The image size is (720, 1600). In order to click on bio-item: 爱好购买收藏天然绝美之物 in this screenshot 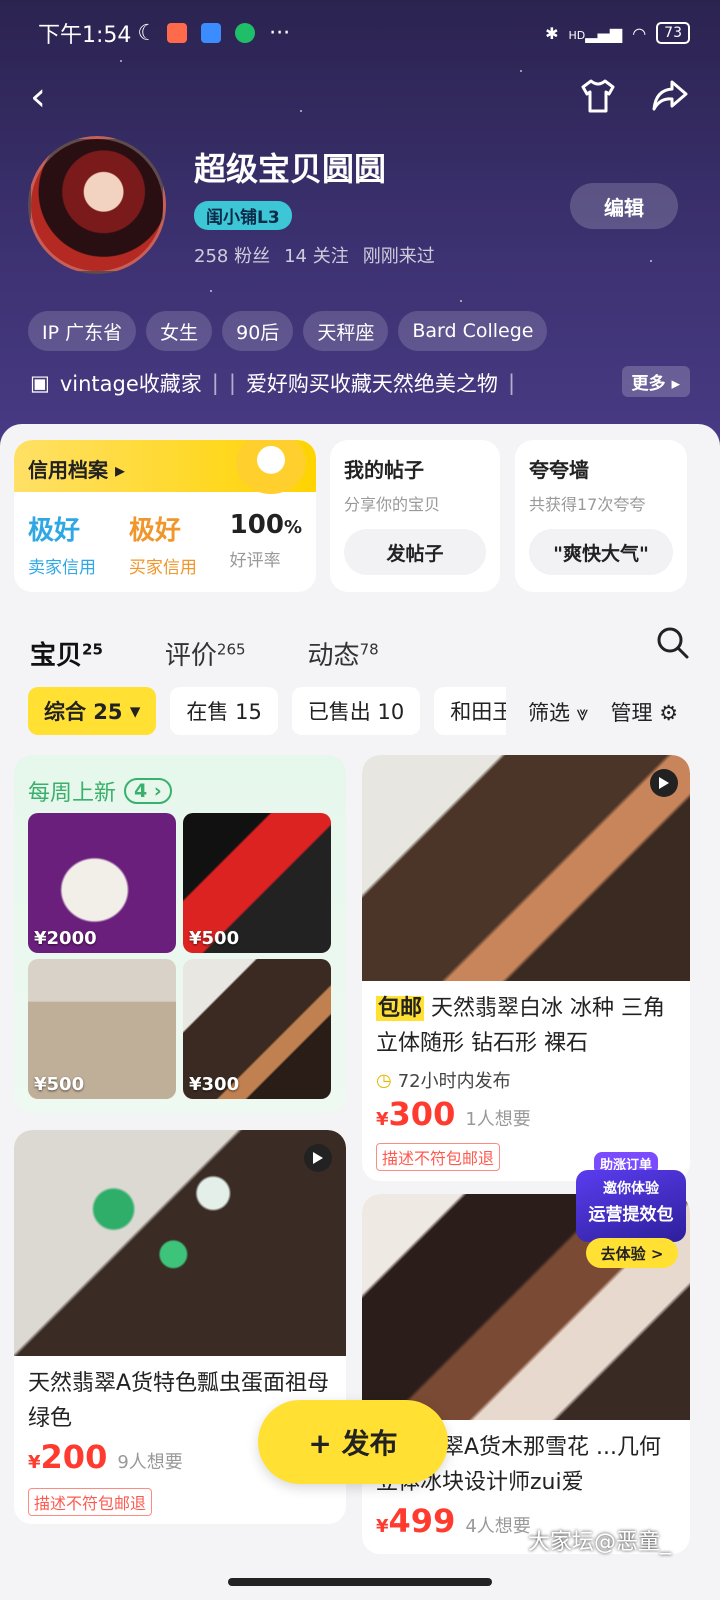, I will do `click(371, 384)`.